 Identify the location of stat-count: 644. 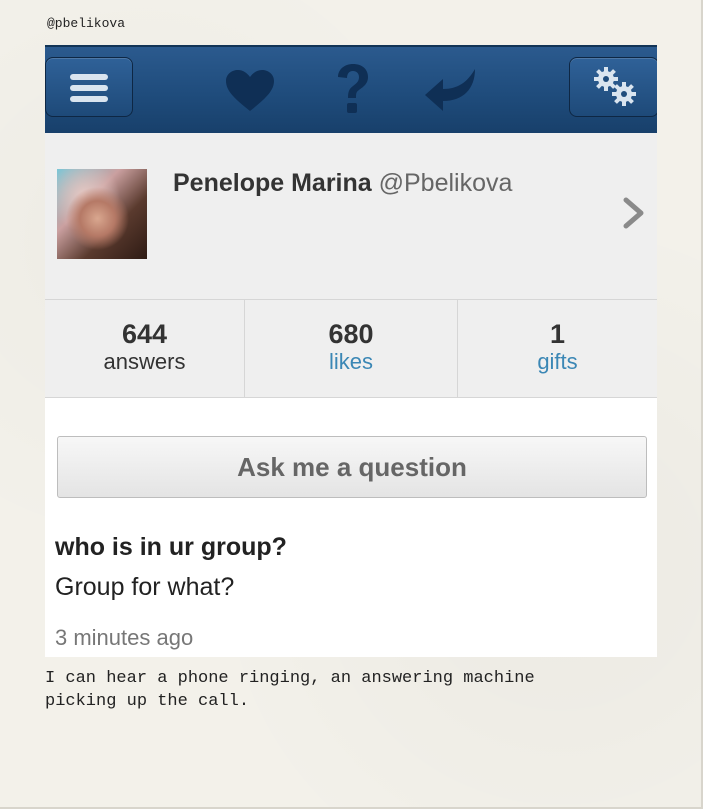
(144, 334).